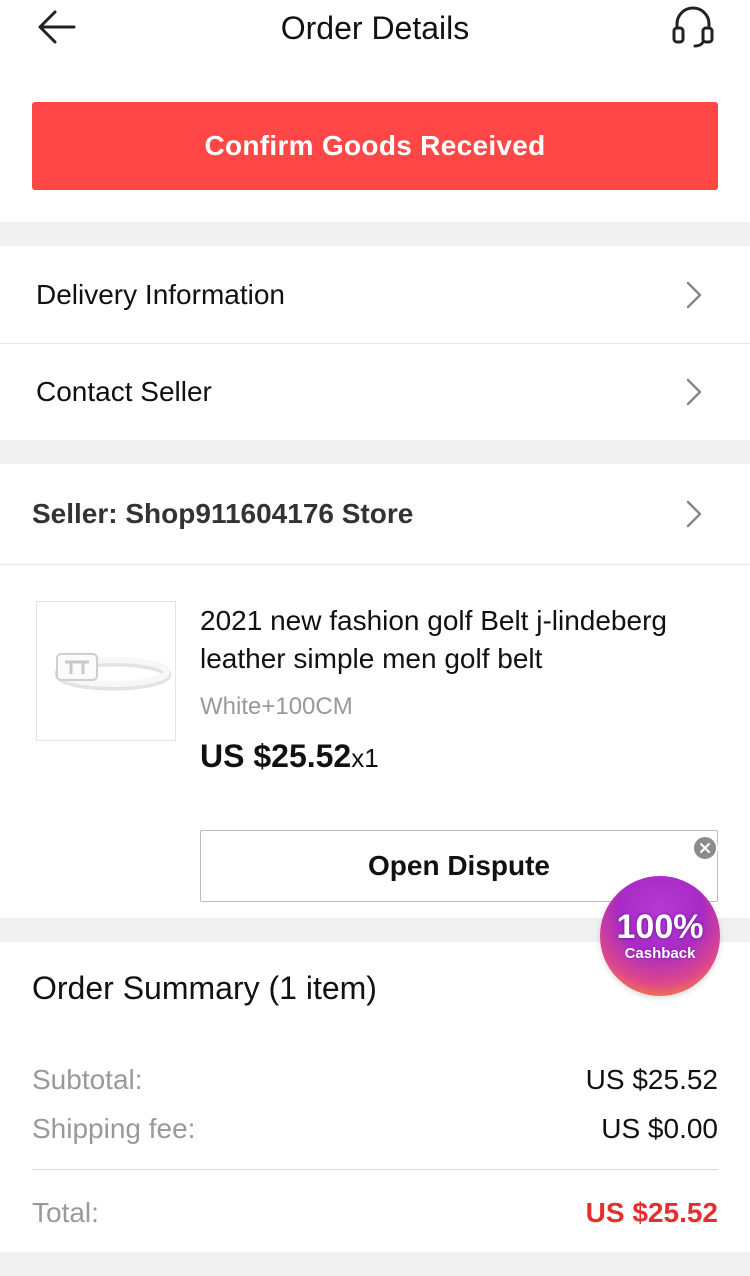 This screenshot has width=750, height=1276. I want to click on belt-image, so click(113, 672).